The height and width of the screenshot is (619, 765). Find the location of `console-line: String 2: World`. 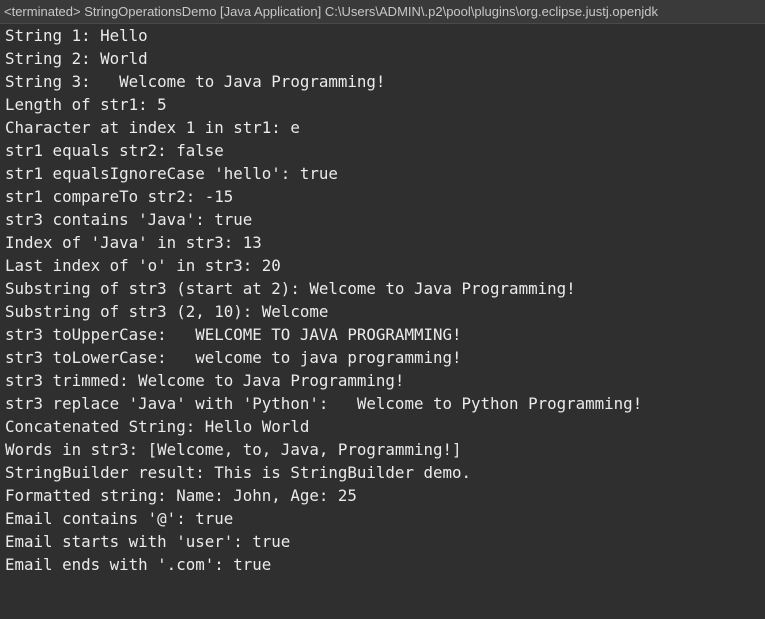

console-line: String 2: World is located at coordinates (76, 58).